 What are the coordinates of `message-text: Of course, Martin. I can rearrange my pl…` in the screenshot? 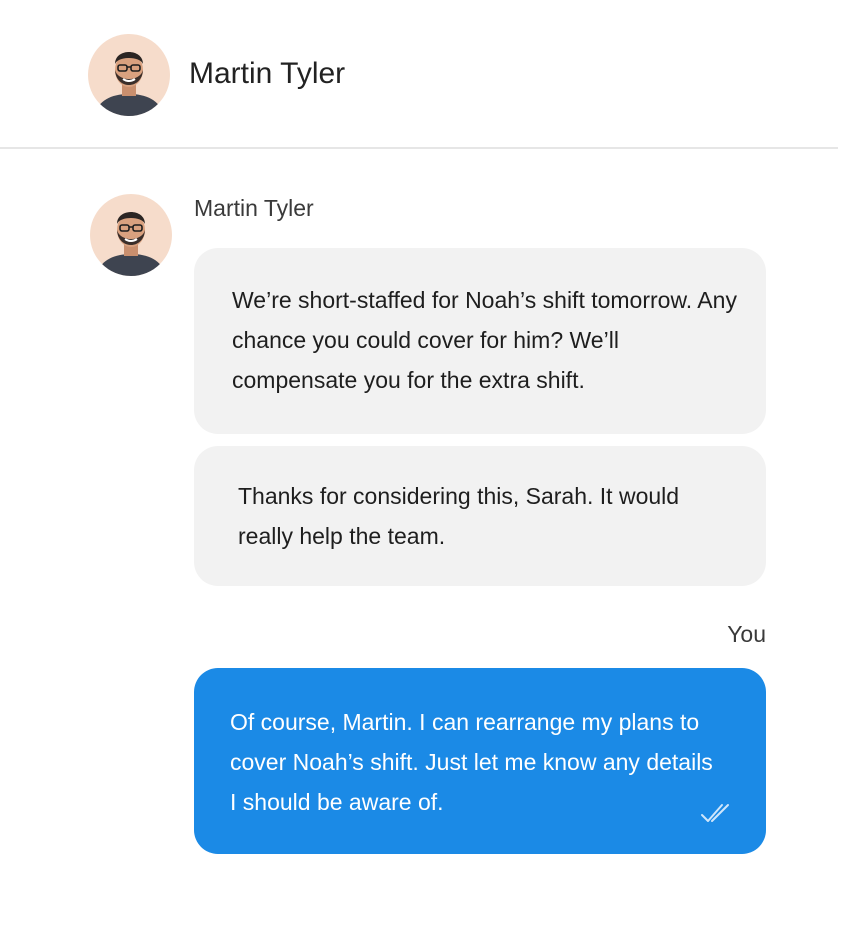 It's located at (471, 762).